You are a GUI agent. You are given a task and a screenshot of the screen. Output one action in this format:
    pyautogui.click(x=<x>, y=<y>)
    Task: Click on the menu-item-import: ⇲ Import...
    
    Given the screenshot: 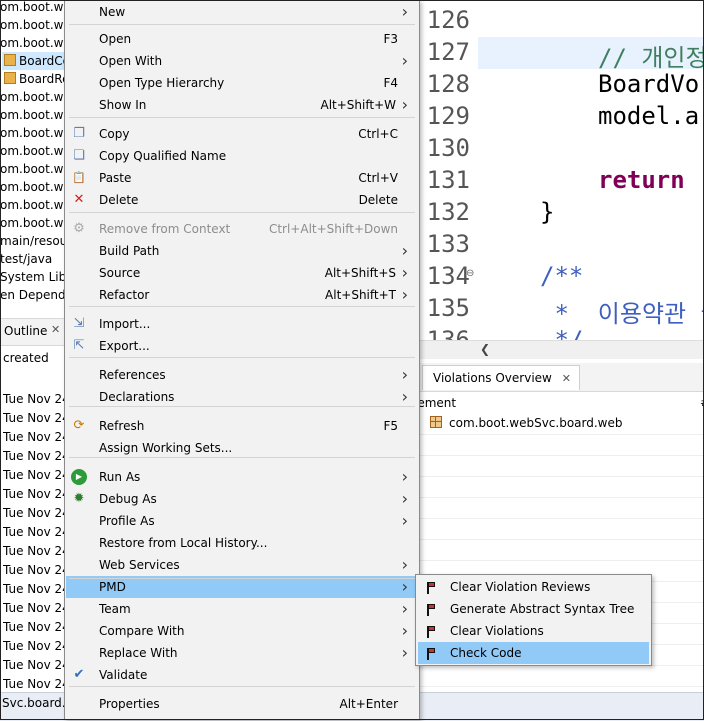 What is the action you would take?
    pyautogui.click(x=242, y=324)
    